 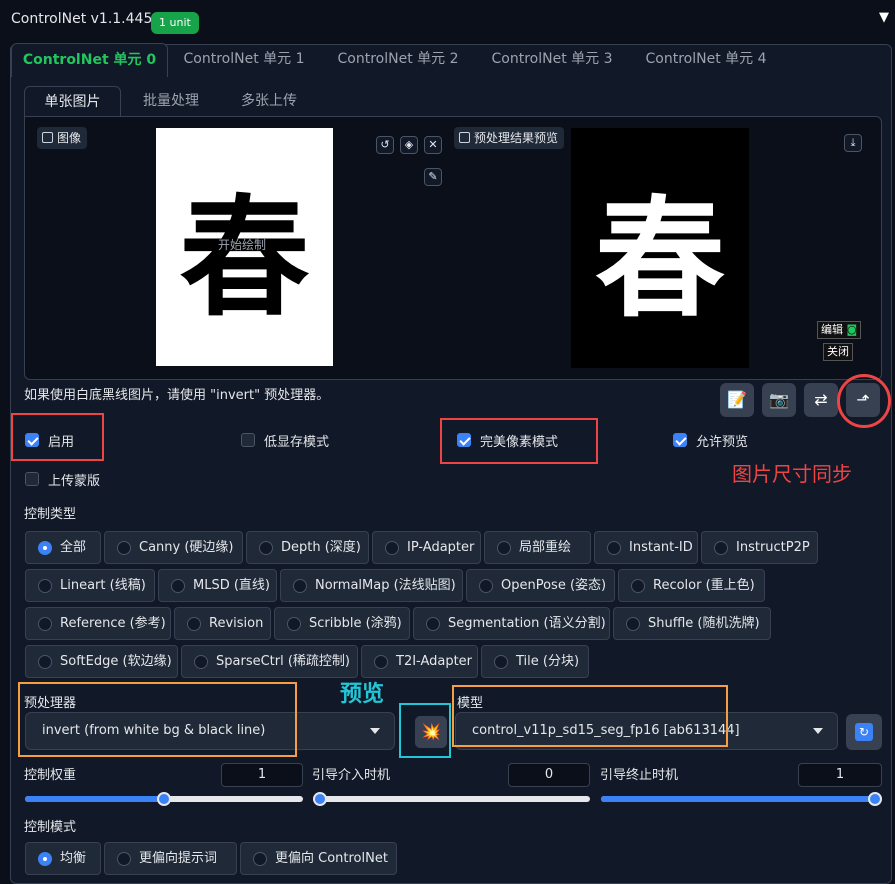 What do you see at coordinates (722, 442) in the screenshot?
I see `allow-preview-label: 允许预览` at bounding box center [722, 442].